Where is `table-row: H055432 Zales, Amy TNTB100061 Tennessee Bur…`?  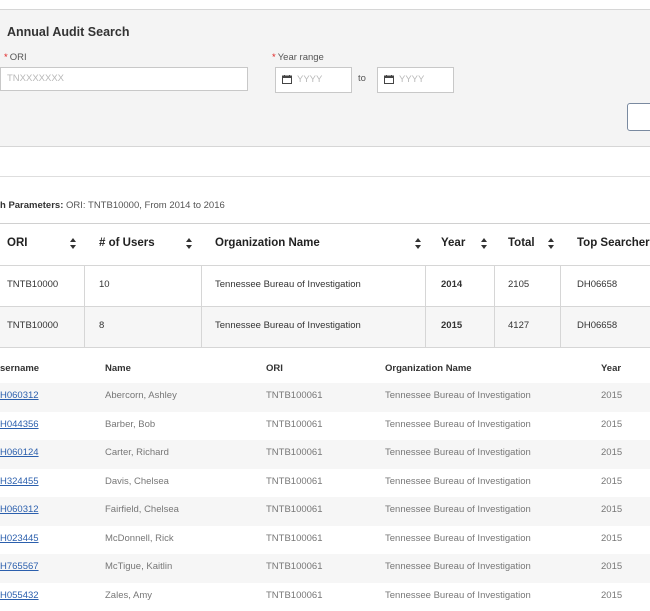
table-row: H055432 Zales, Amy TNTB100061 Tennessee Bur… is located at coordinates (325, 597).